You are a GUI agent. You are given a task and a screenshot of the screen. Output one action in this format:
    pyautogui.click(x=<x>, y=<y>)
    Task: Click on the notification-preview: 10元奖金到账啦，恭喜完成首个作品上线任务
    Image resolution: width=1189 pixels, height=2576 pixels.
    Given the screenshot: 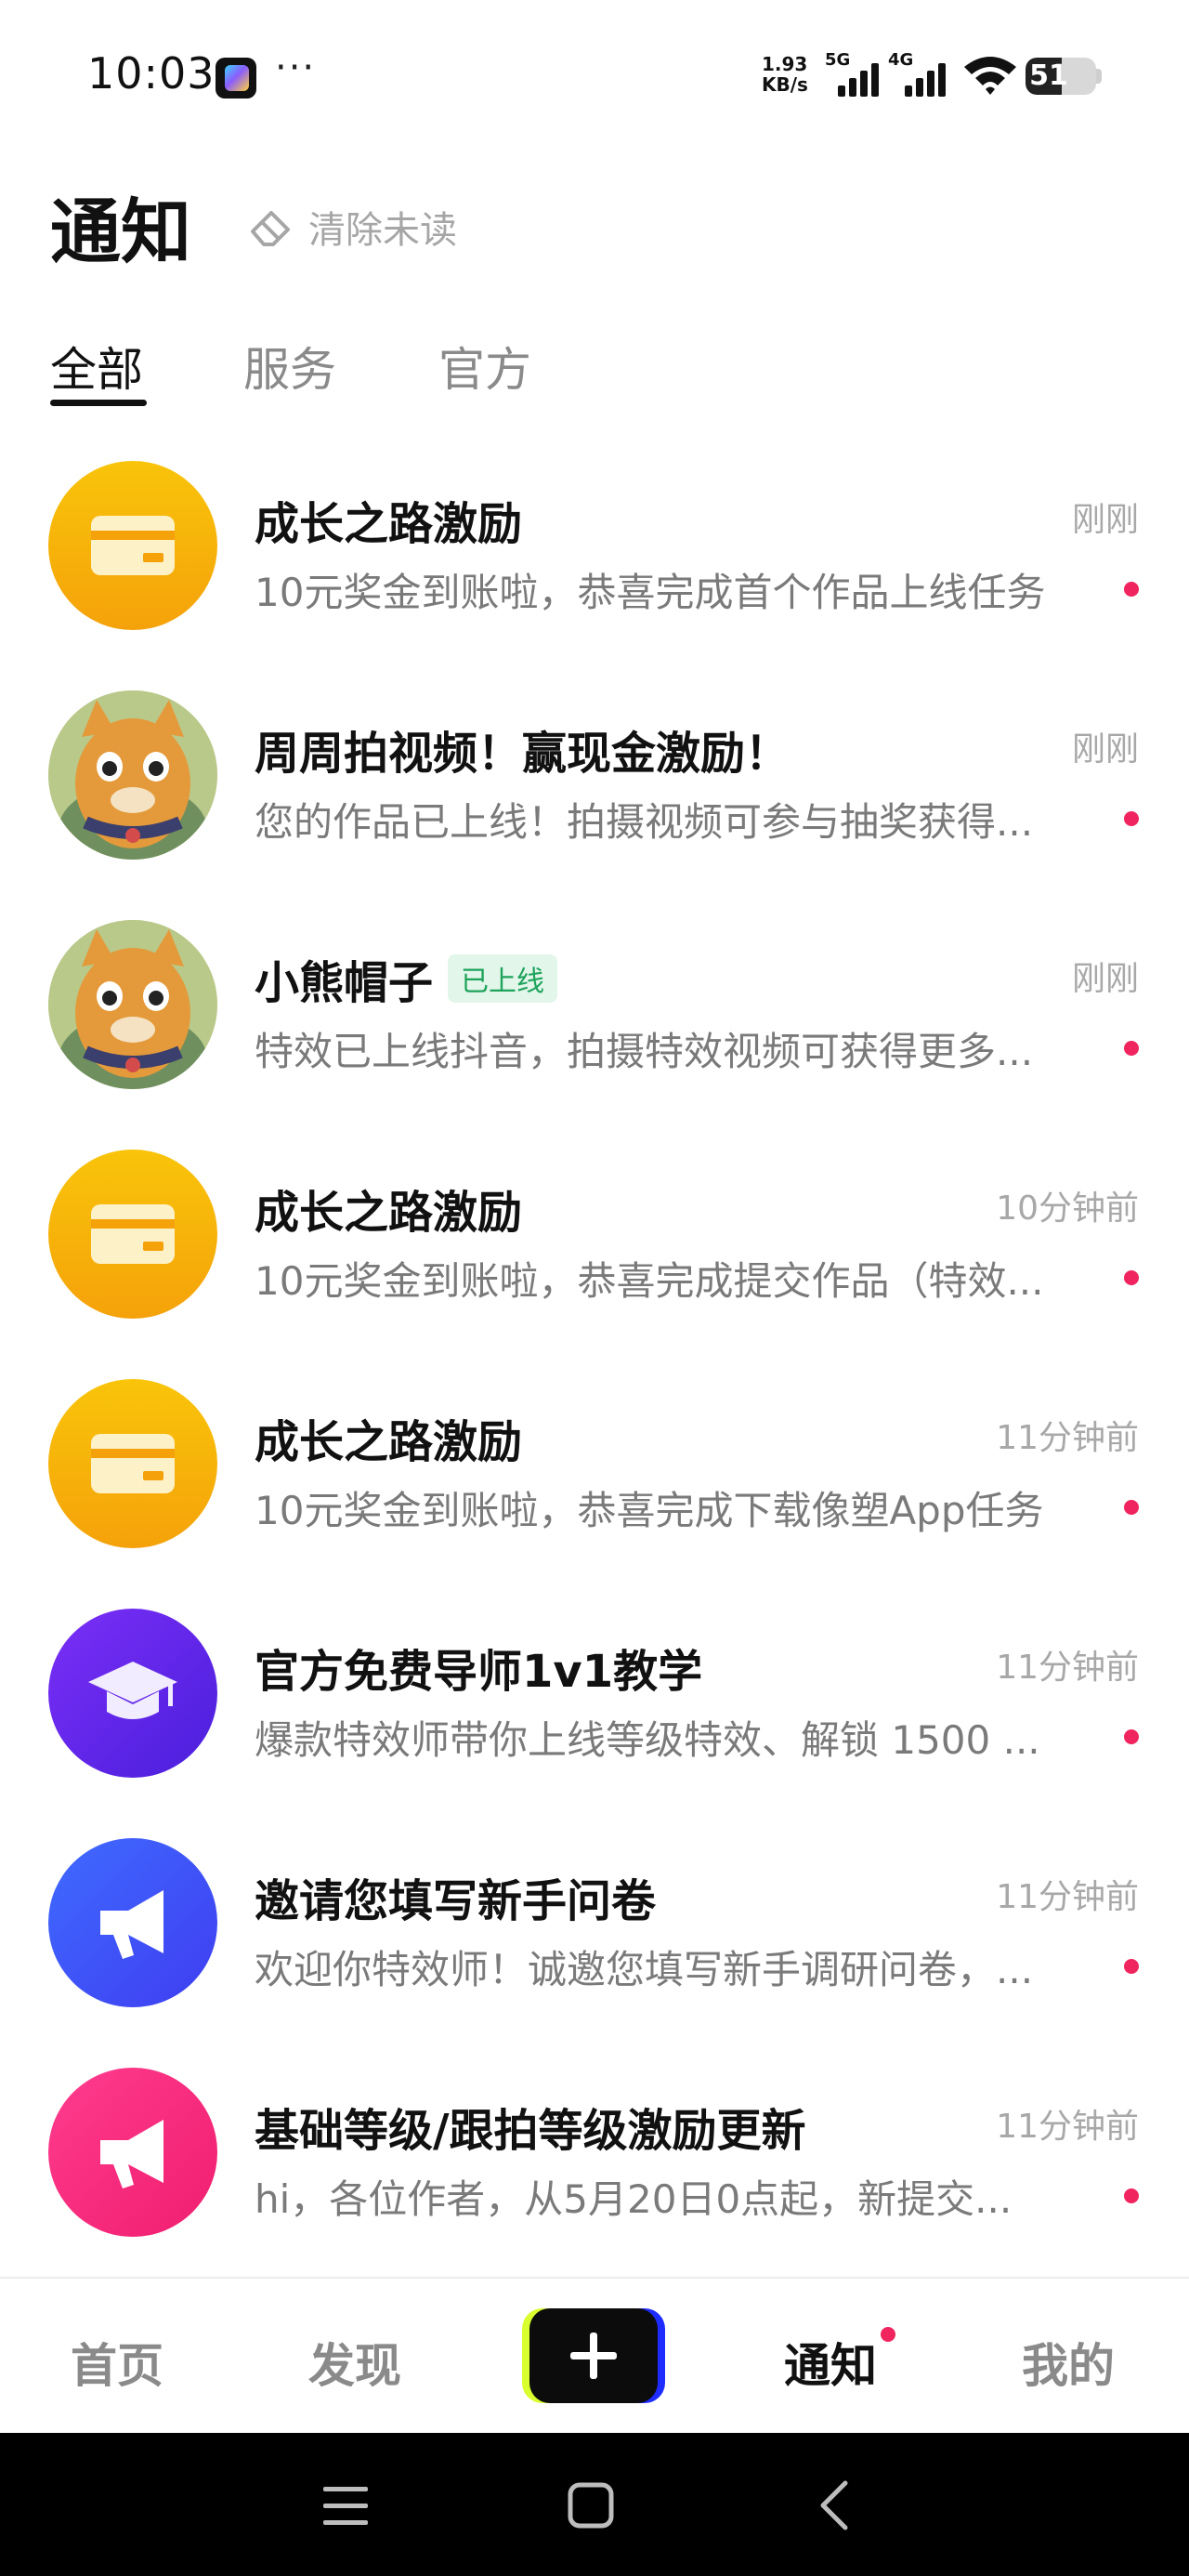 What is the action you would take?
    pyautogui.click(x=650, y=592)
    